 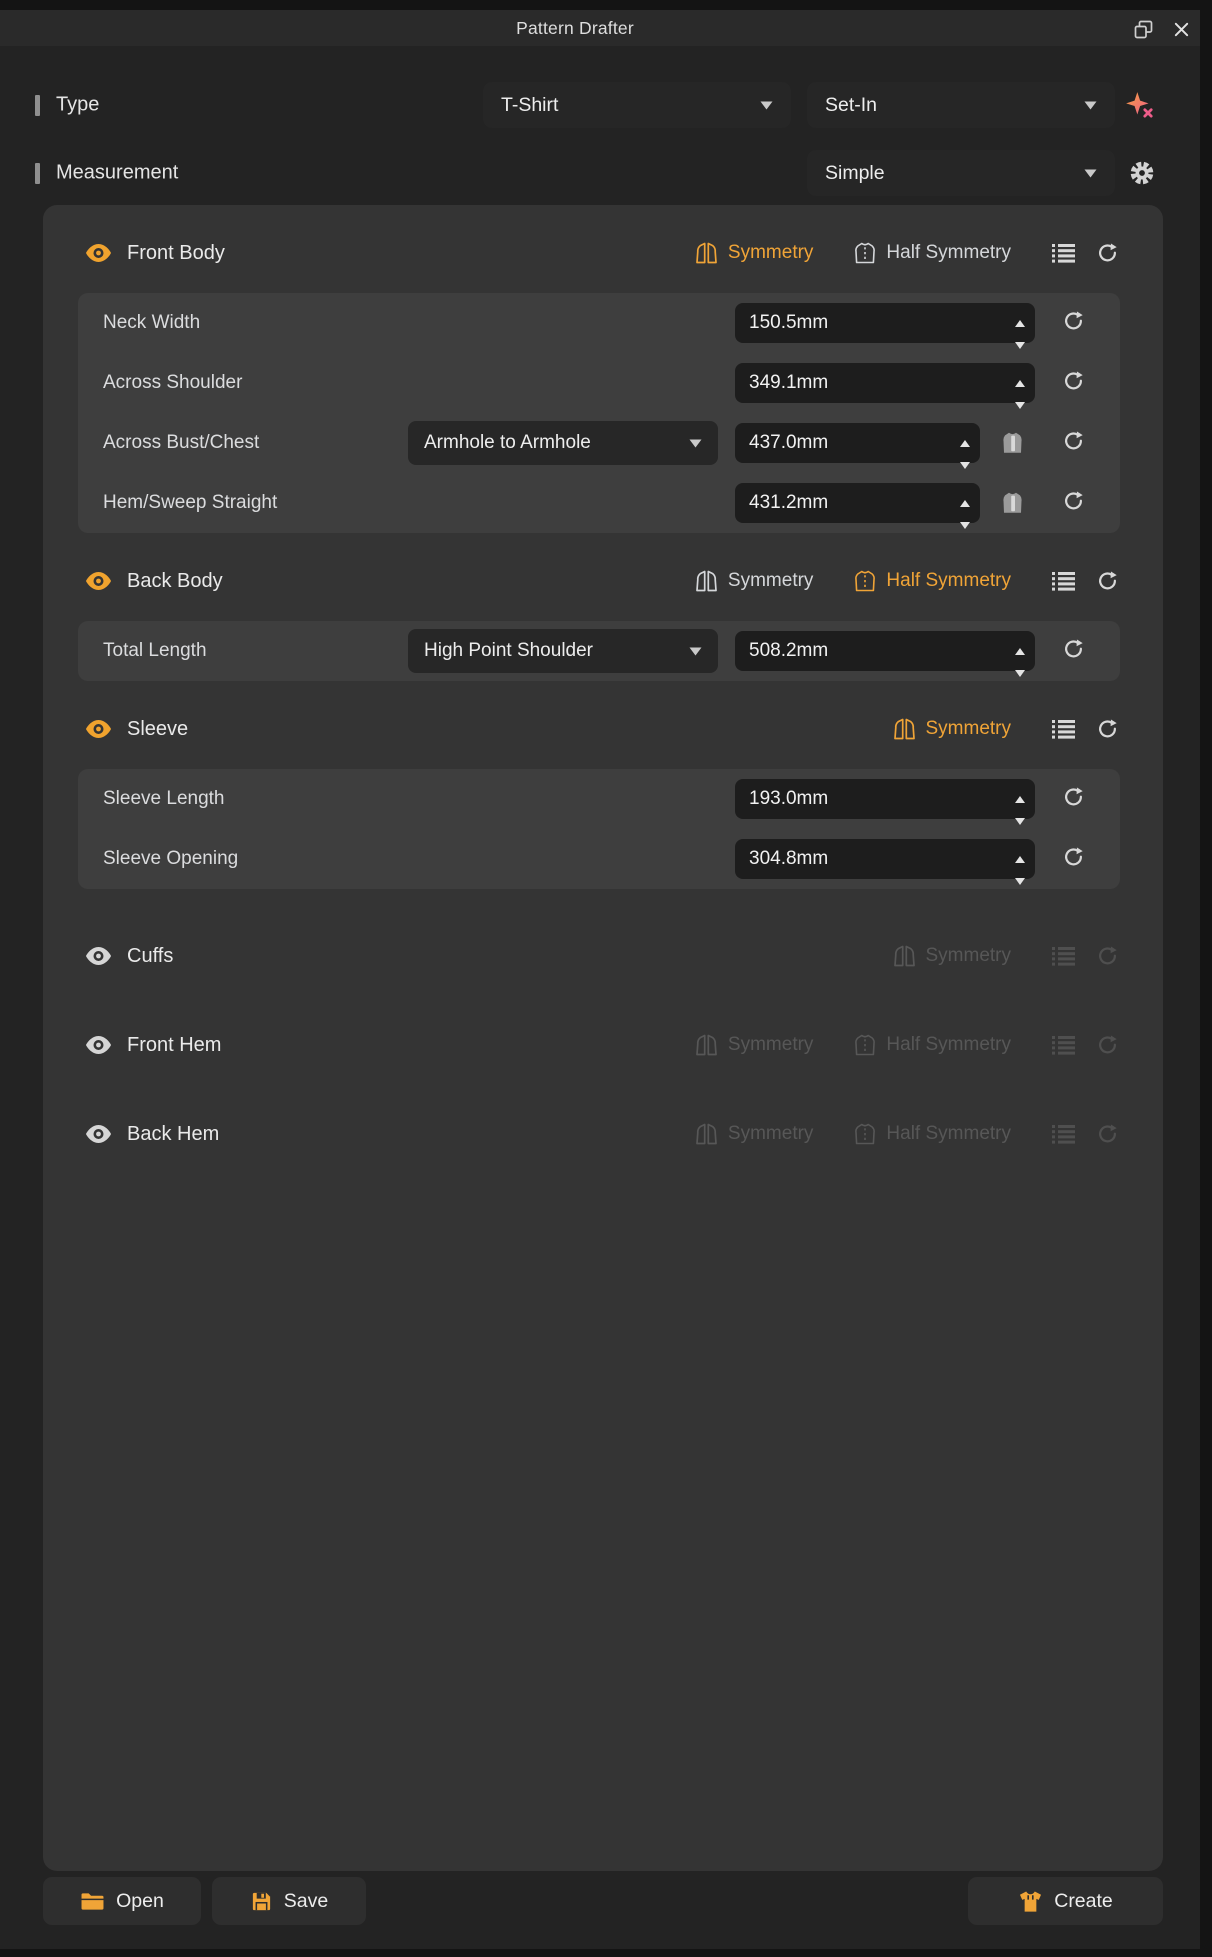 What do you see at coordinates (122, 1901) in the screenshot?
I see `open-button: Open` at bounding box center [122, 1901].